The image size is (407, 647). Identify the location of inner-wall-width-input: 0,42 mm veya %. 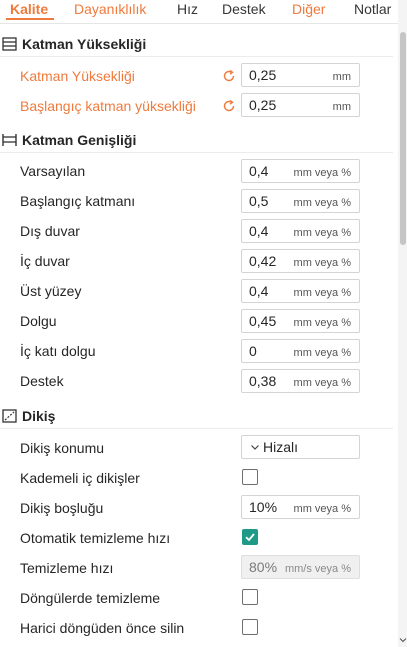
(300, 261).